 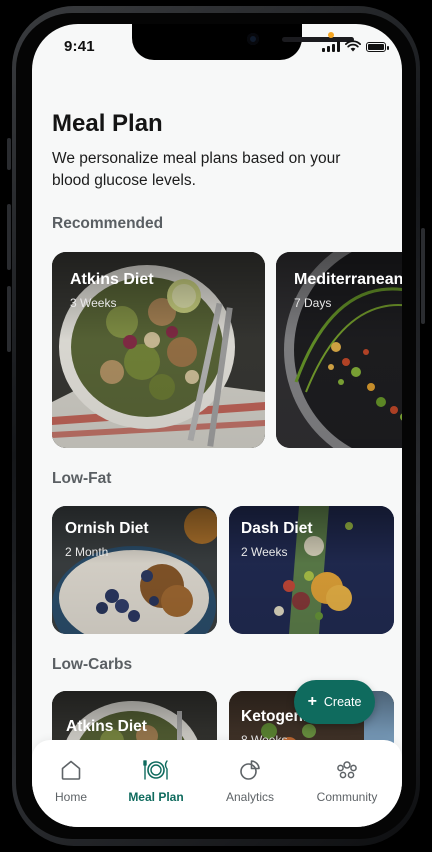 What do you see at coordinates (250, 770) in the screenshot?
I see `pie-chart-icon` at bounding box center [250, 770].